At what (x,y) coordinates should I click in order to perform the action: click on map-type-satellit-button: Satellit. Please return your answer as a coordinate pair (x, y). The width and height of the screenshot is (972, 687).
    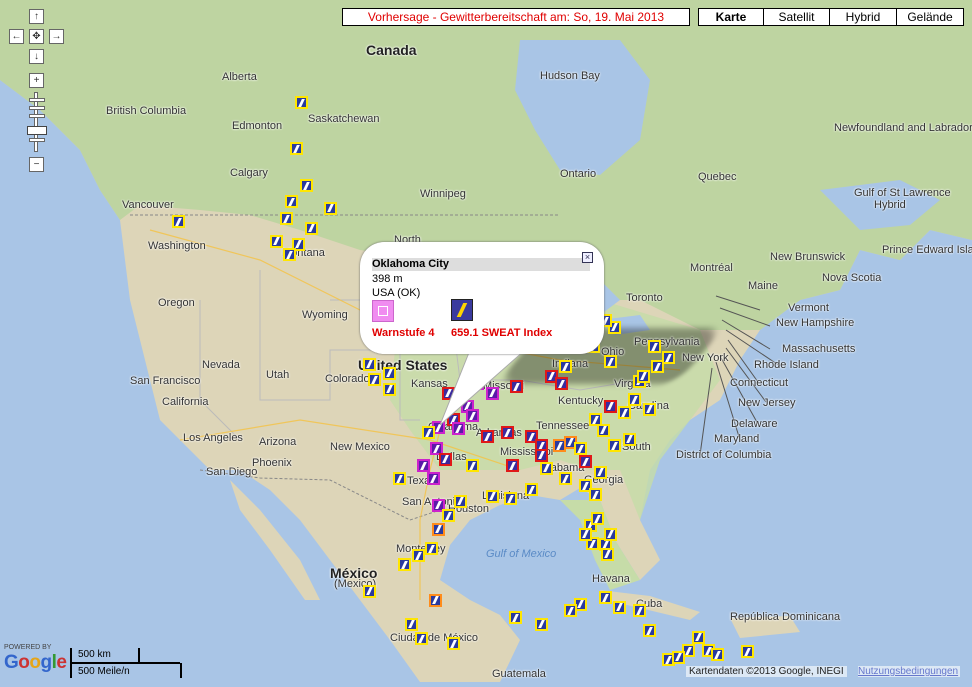
    Looking at the image, I should click on (796, 17).